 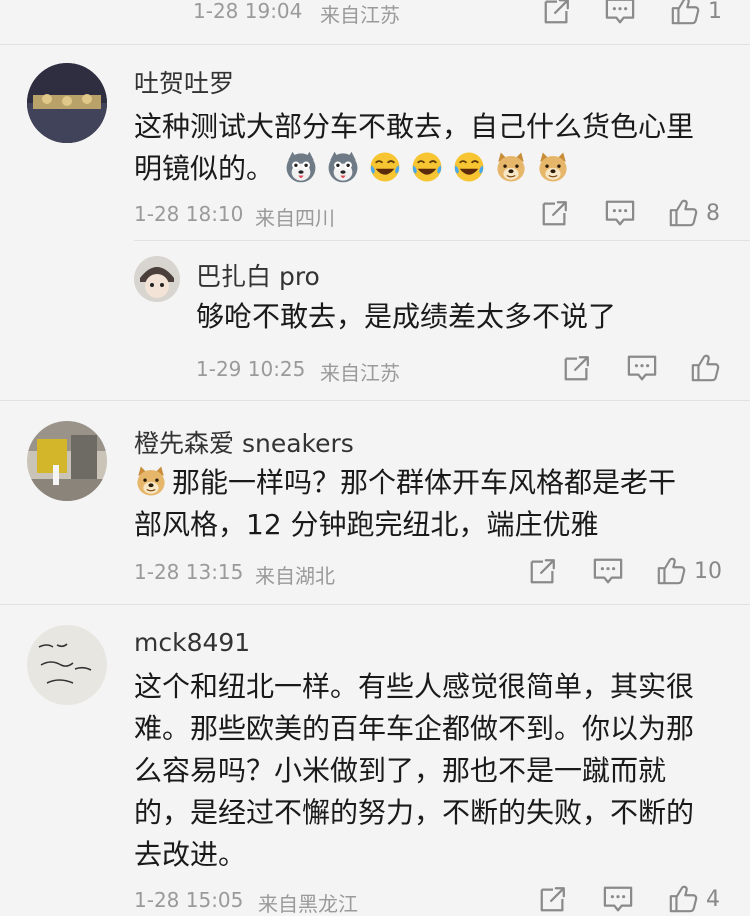 What do you see at coordinates (184, 82) in the screenshot?
I see `username: 吐贺吐罗` at bounding box center [184, 82].